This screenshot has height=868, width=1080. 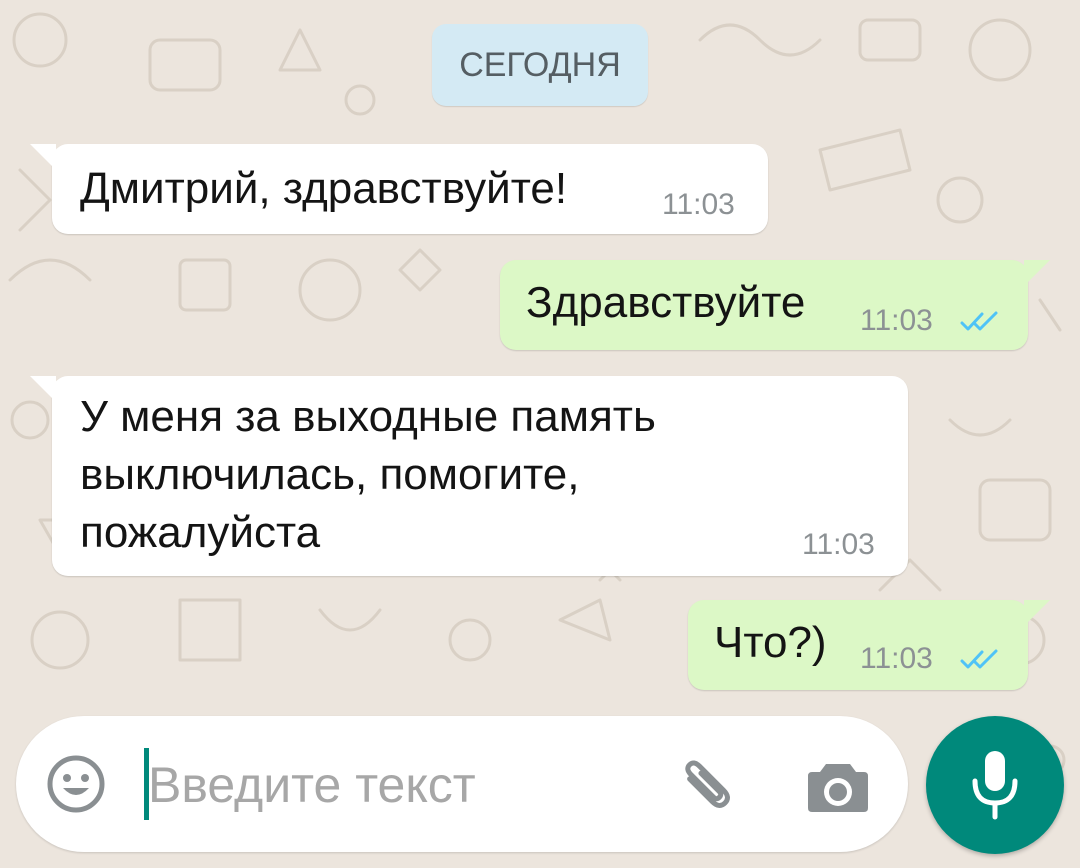 What do you see at coordinates (330, 474) in the screenshot?
I see `message-text-line: выключилась, помогите,` at bounding box center [330, 474].